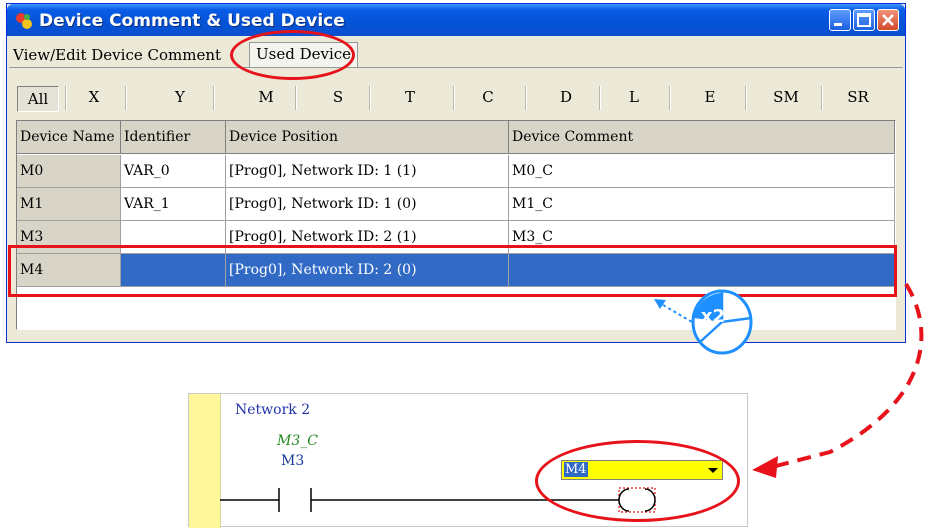 This screenshot has height=528, width=928. I want to click on callout-pointer, so click(675, 312).